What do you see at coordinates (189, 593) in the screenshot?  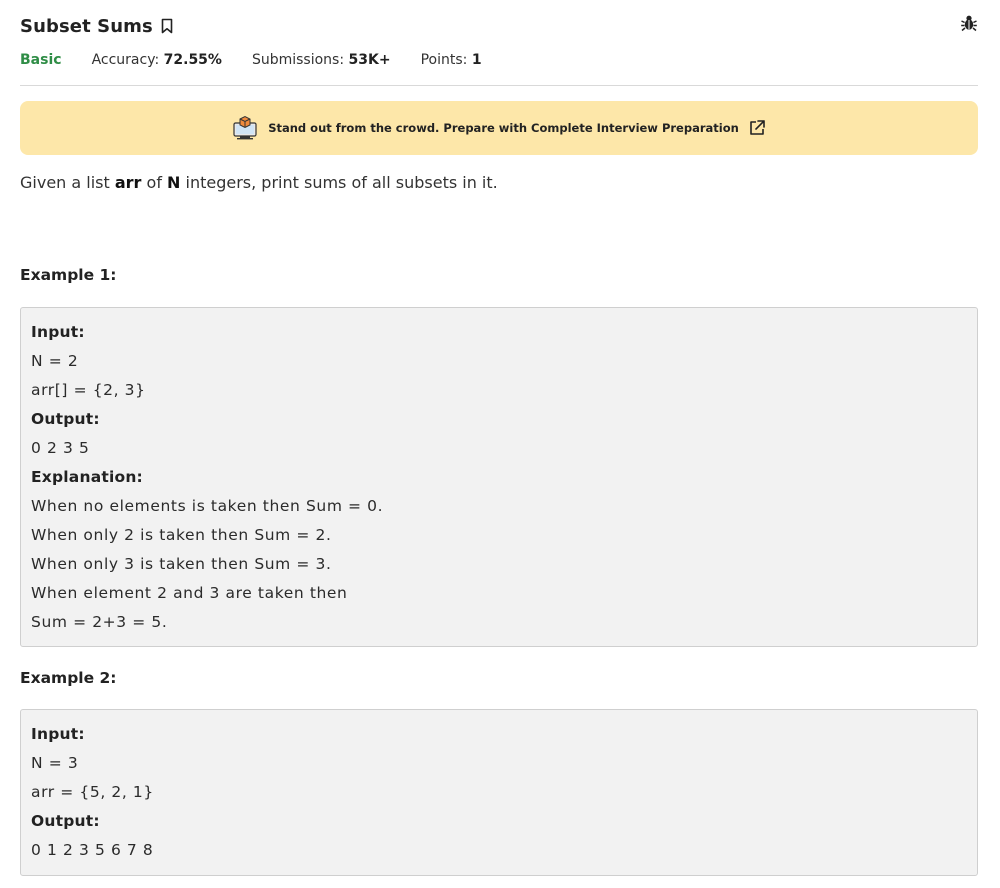 I see `explanation-line: When element 2 and 3 are taken then` at bounding box center [189, 593].